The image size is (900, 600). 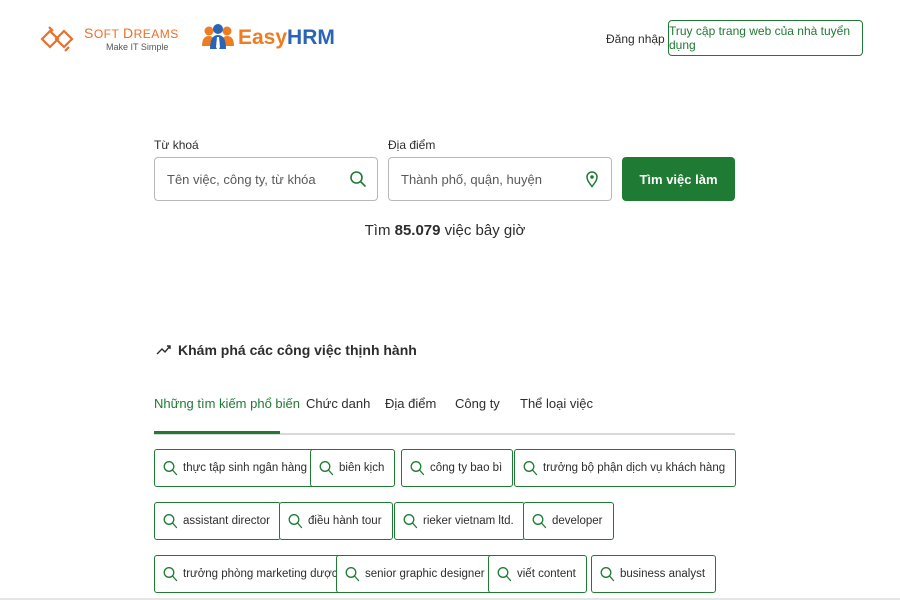 What do you see at coordinates (137, 47) in the screenshot?
I see `softdreams-slogan: Make IT Simple` at bounding box center [137, 47].